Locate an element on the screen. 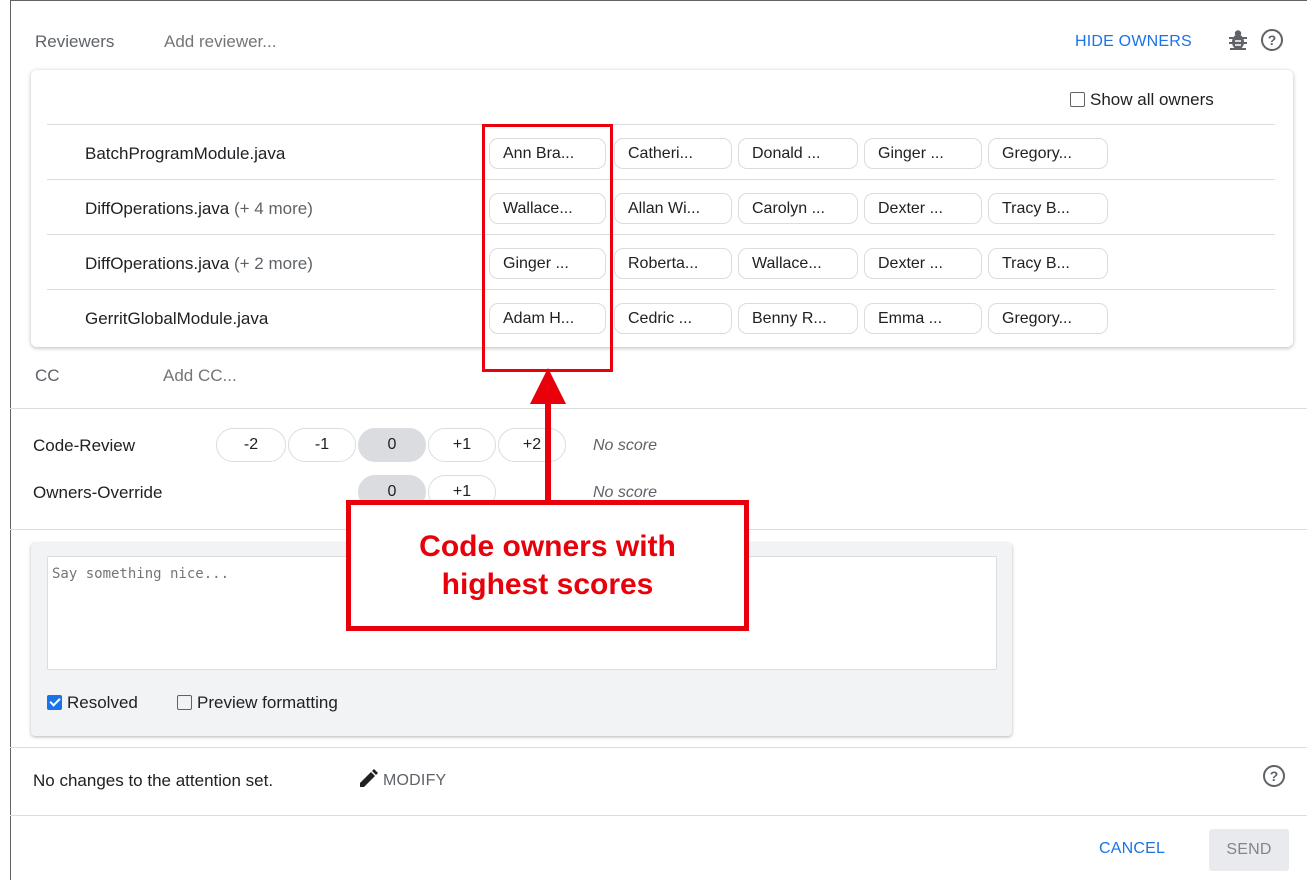 Image resolution: width=1307 pixels, height=880 pixels. cc-label: CC is located at coordinates (47, 375).